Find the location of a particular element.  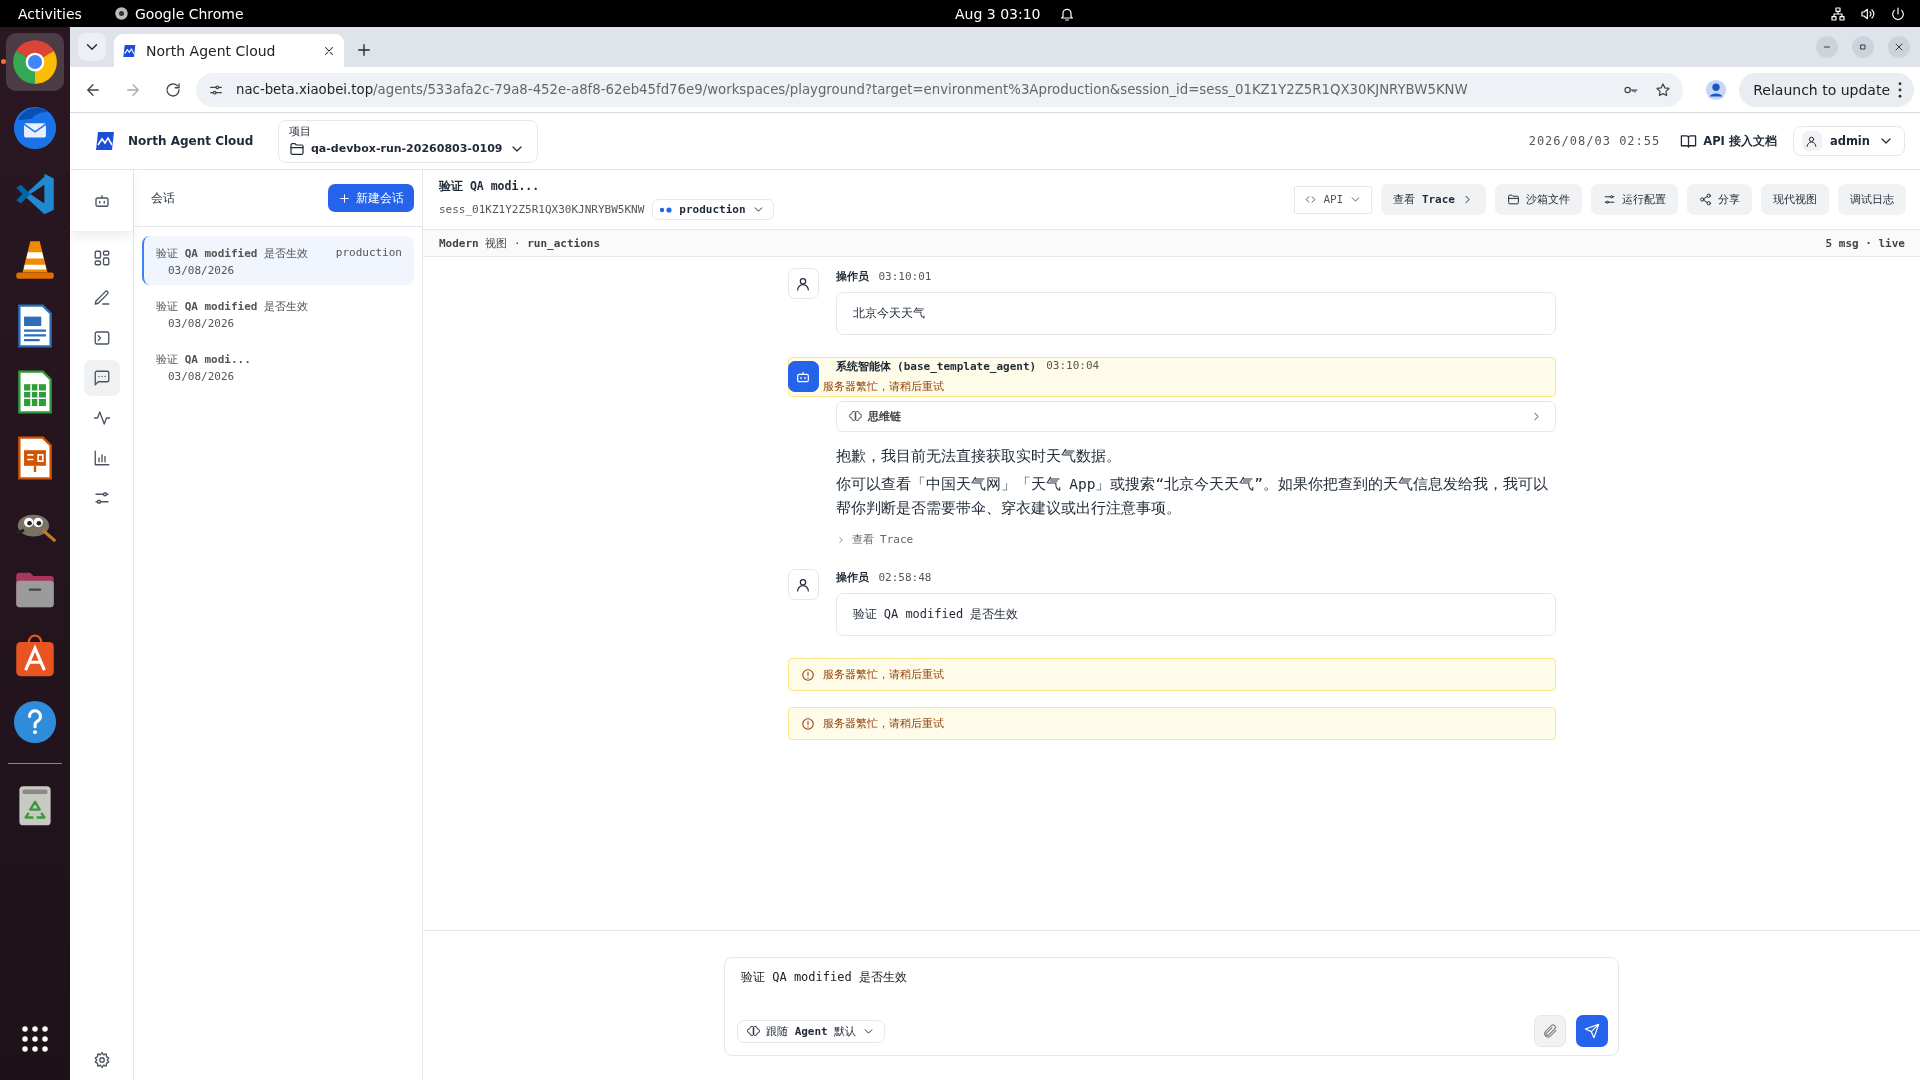

toolbar-button: 沙箱文件 is located at coordinates (1538, 199).